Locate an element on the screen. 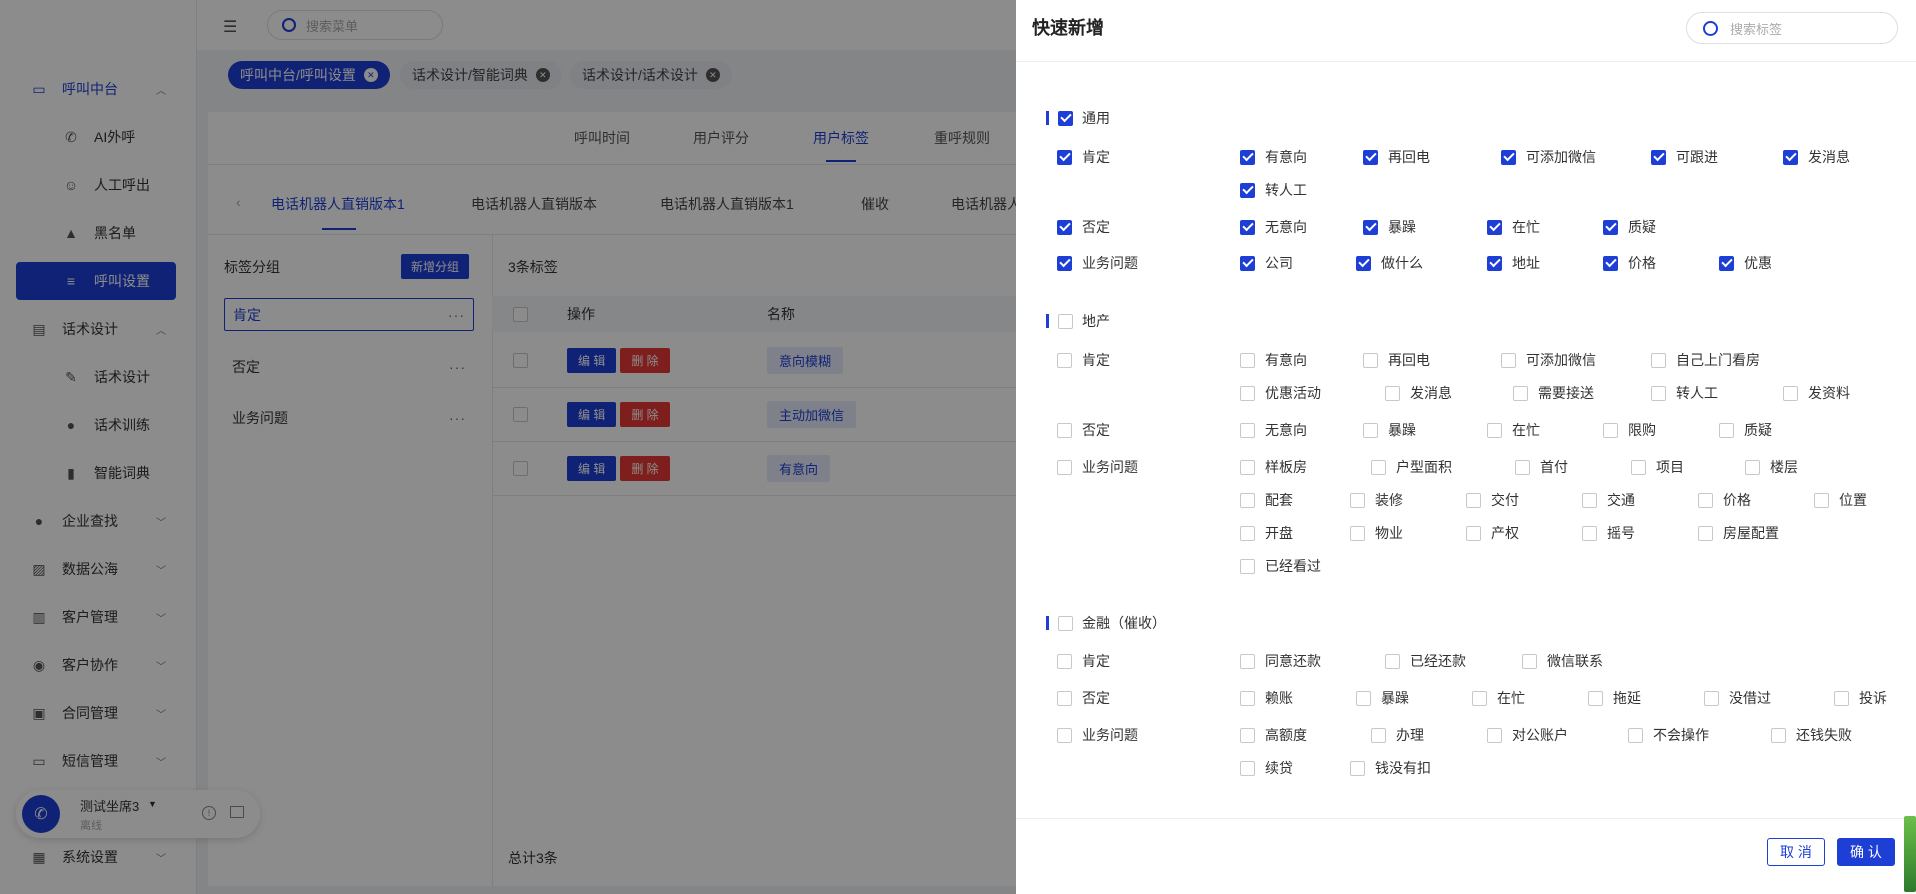  tag-checkbox-item: 再回电 is located at coordinates (1396, 360).